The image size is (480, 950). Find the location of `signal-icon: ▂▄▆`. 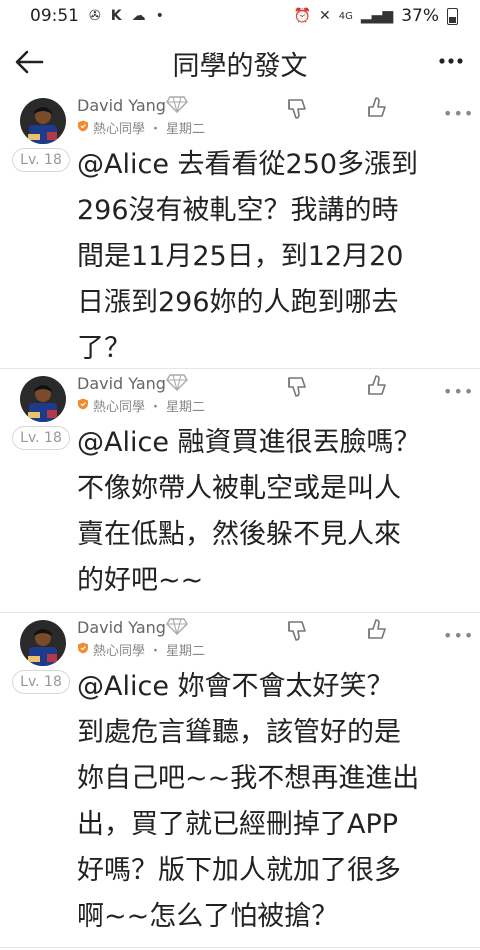

signal-icon: ▂▄▆ is located at coordinates (377, 16).